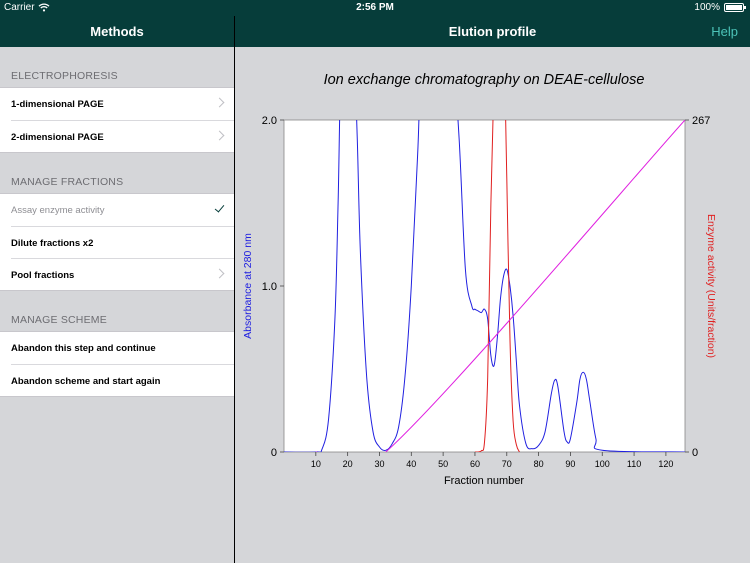  I want to click on electrophoresis-group: 1-dimensional PAGE 2-dimensional PAGE, so click(117, 120).